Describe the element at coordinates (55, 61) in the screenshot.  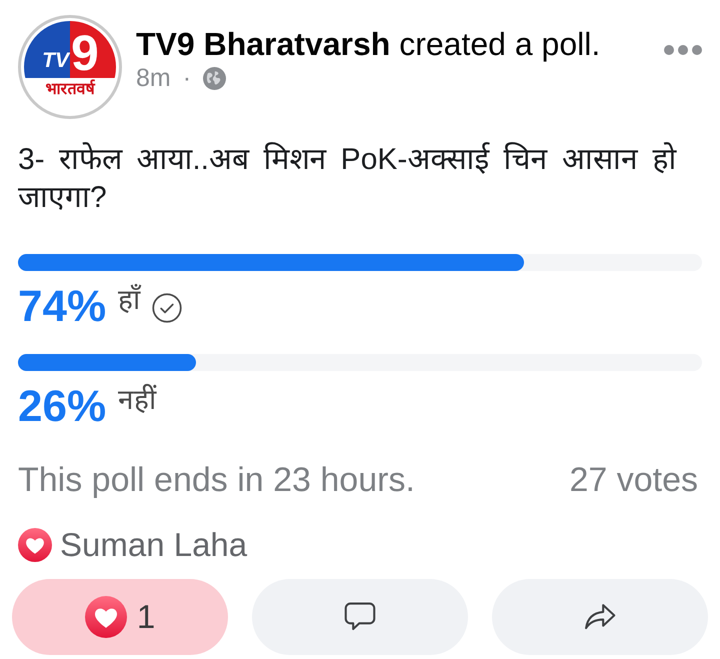
I see `logo-letters: TV` at that location.